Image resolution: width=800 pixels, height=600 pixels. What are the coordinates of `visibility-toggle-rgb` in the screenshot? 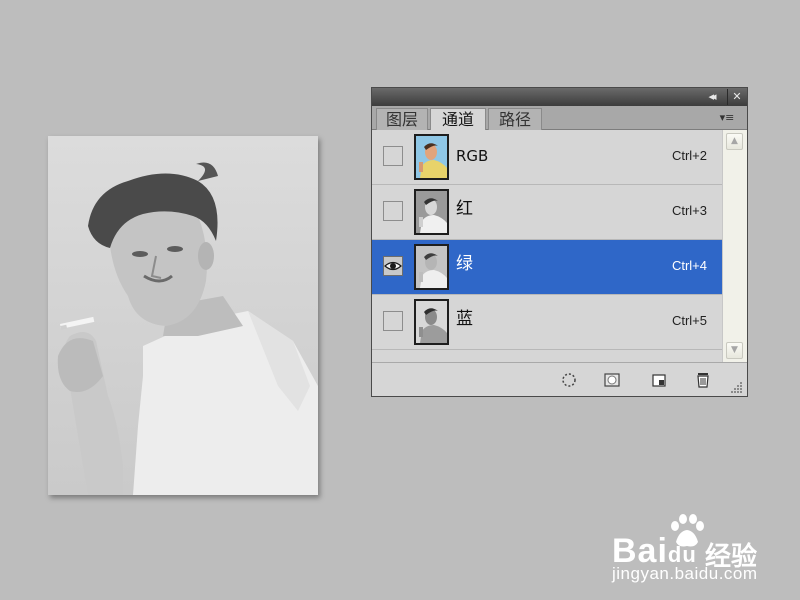 It's located at (393, 156).